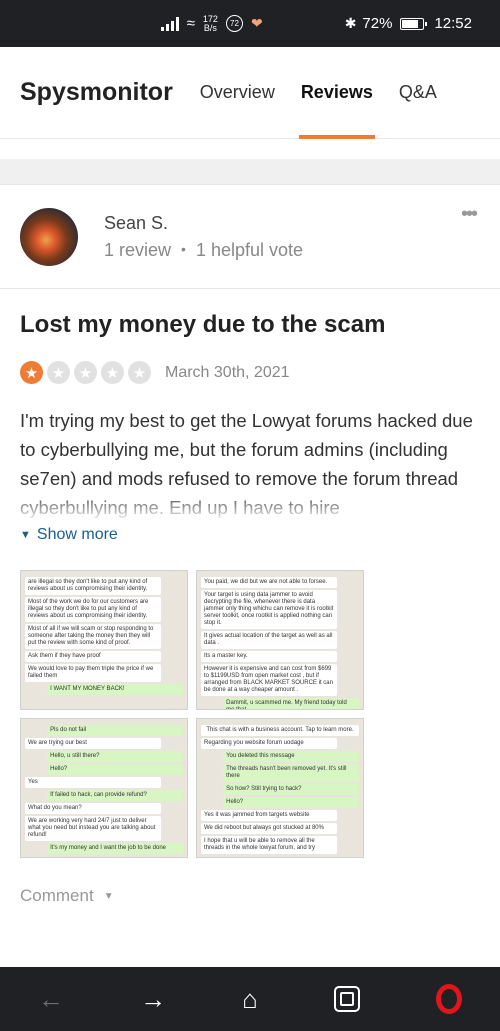 The image size is (500, 1031). Describe the element at coordinates (346, 999) in the screenshot. I see `tabs-icon` at that location.